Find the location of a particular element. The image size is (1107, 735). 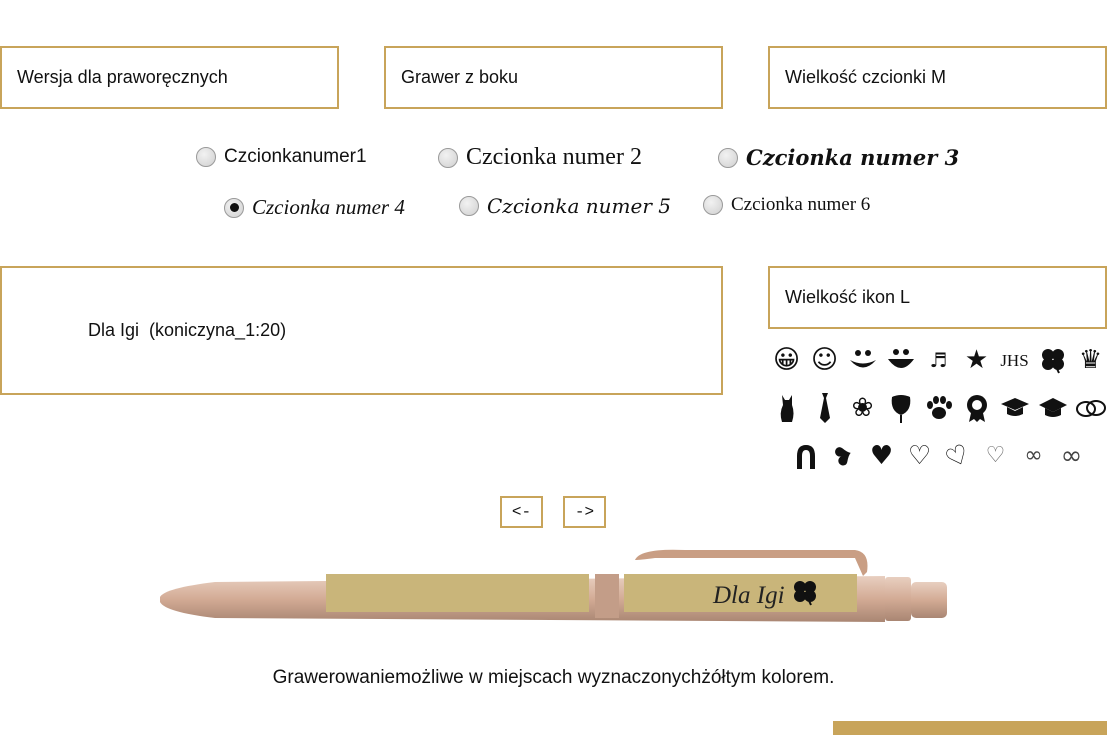

font-option-label: Czcionka numer 4 is located at coordinates (328, 207).